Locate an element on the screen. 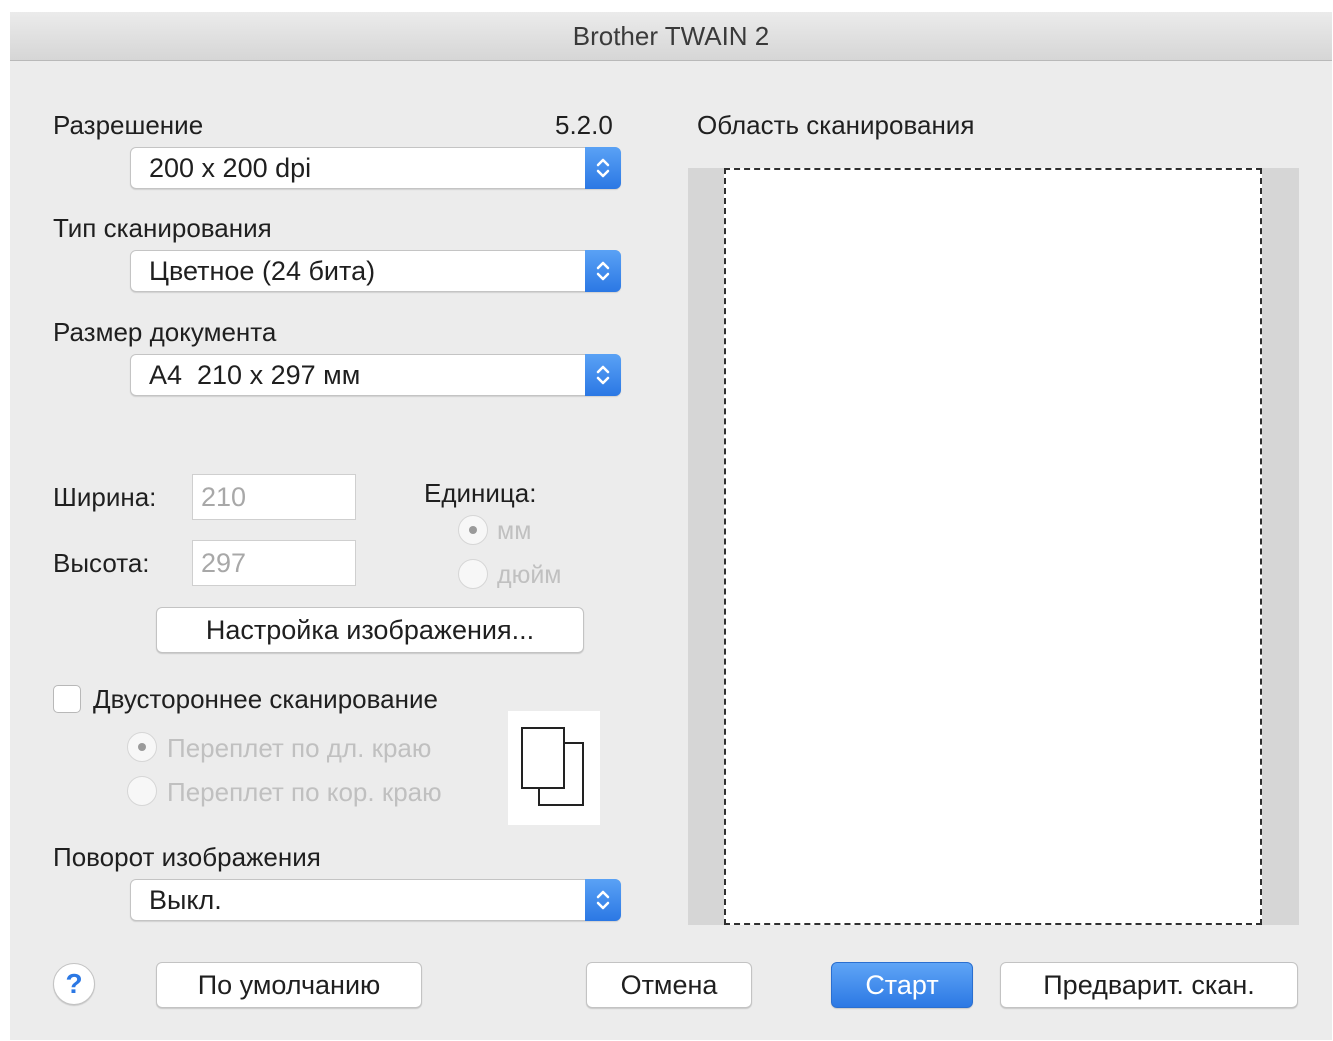 The width and height of the screenshot is (1333, 1041). height-input is located at coordinates (274, 563).